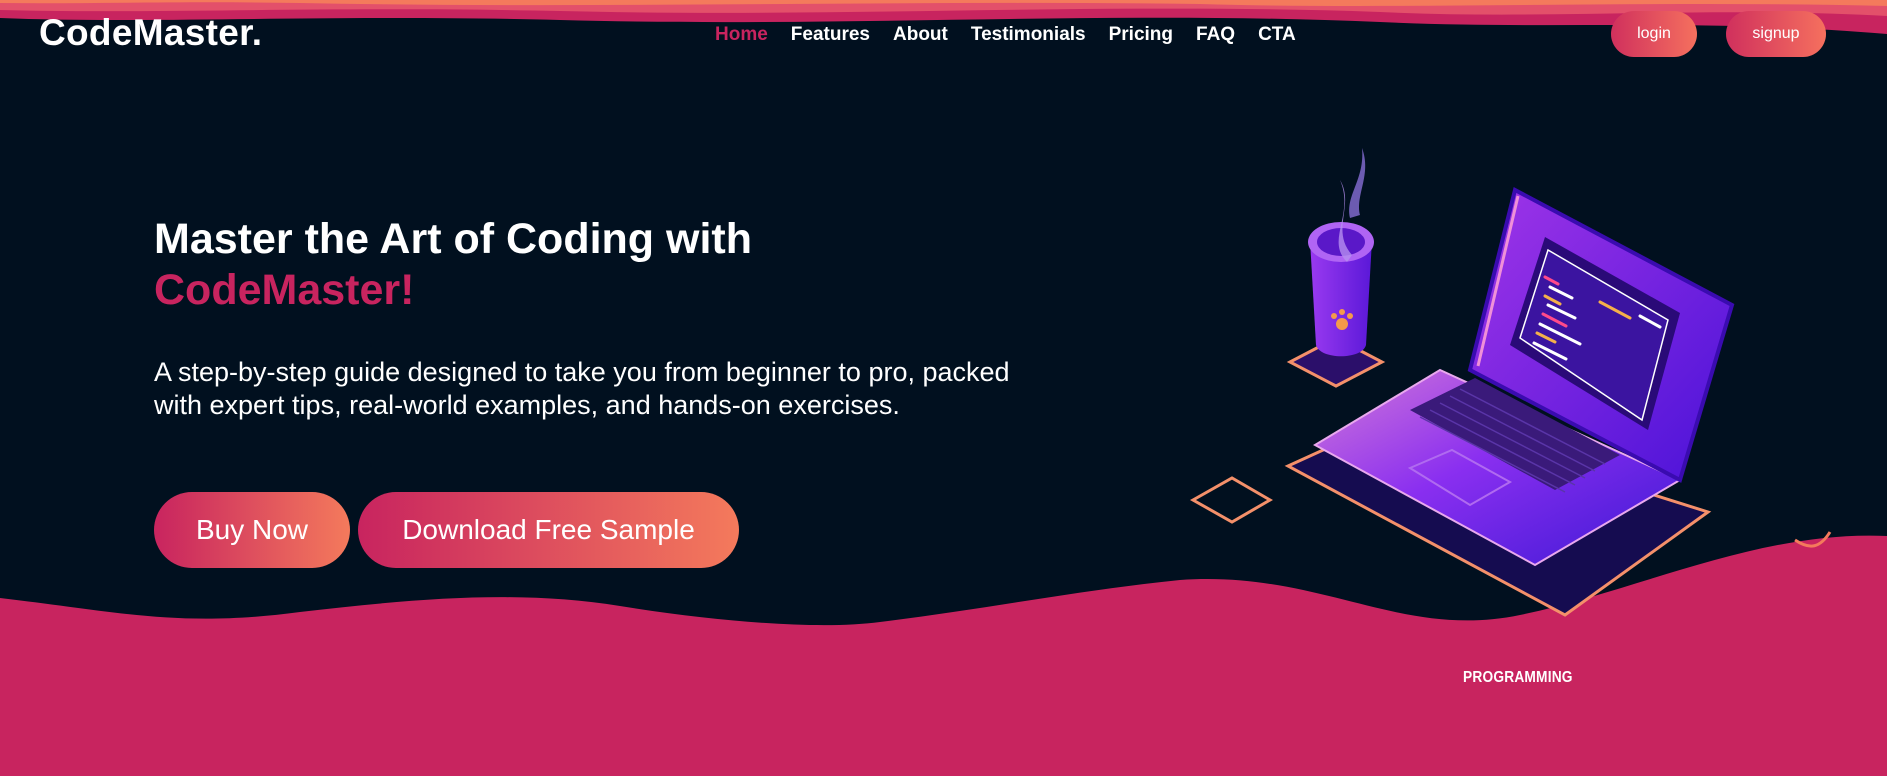 This screenshot has width=1887, height=776. I want to click on nav-link-pricing: Pricing, so click(1141, 35).